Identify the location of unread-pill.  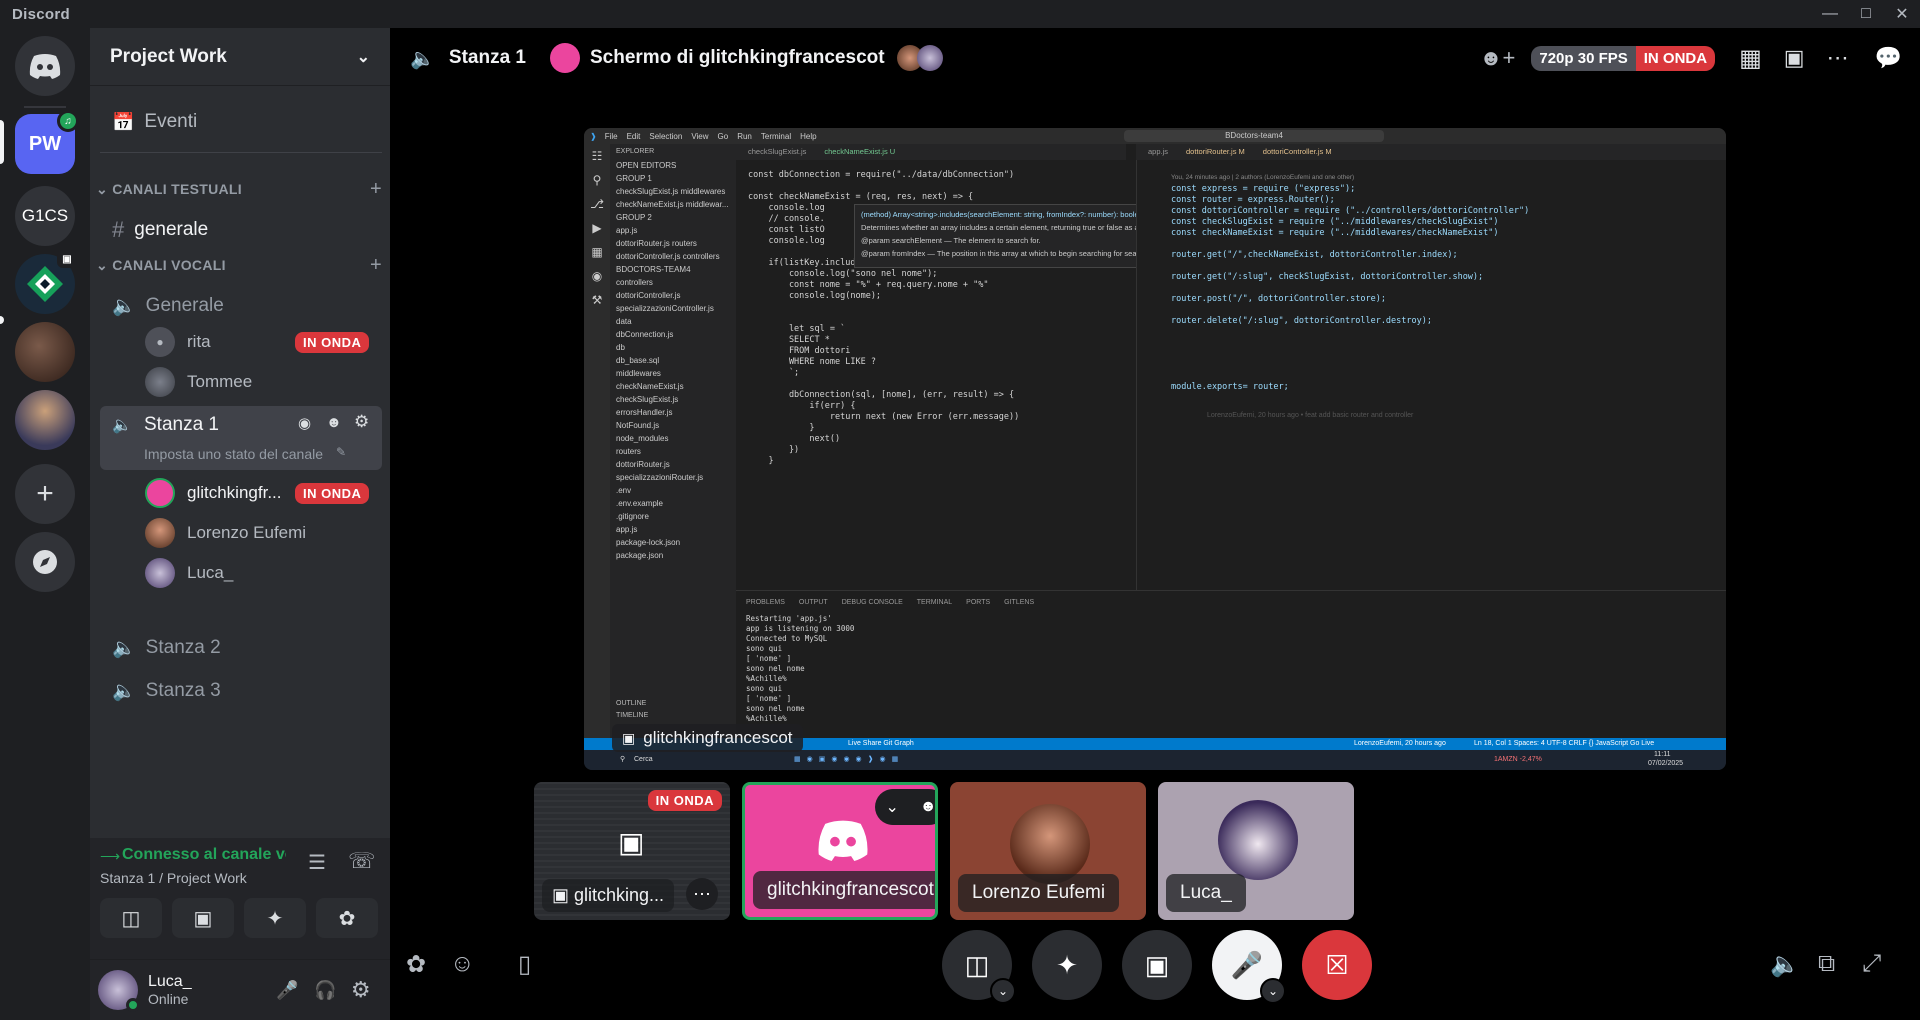
(2, 320).